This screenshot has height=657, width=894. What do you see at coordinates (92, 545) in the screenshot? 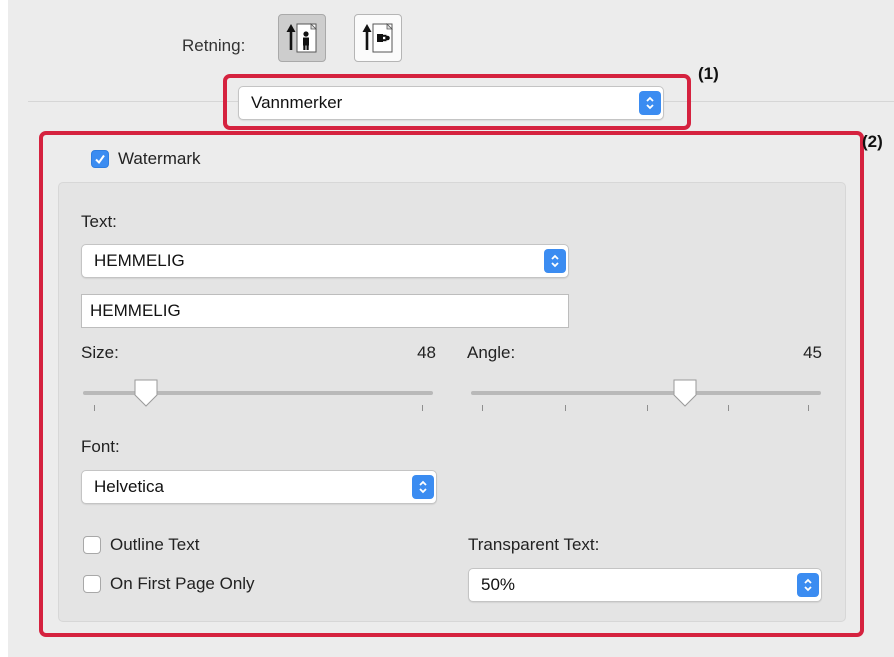
I see `outline-text-checkbox` at bounding box center [92, 545].